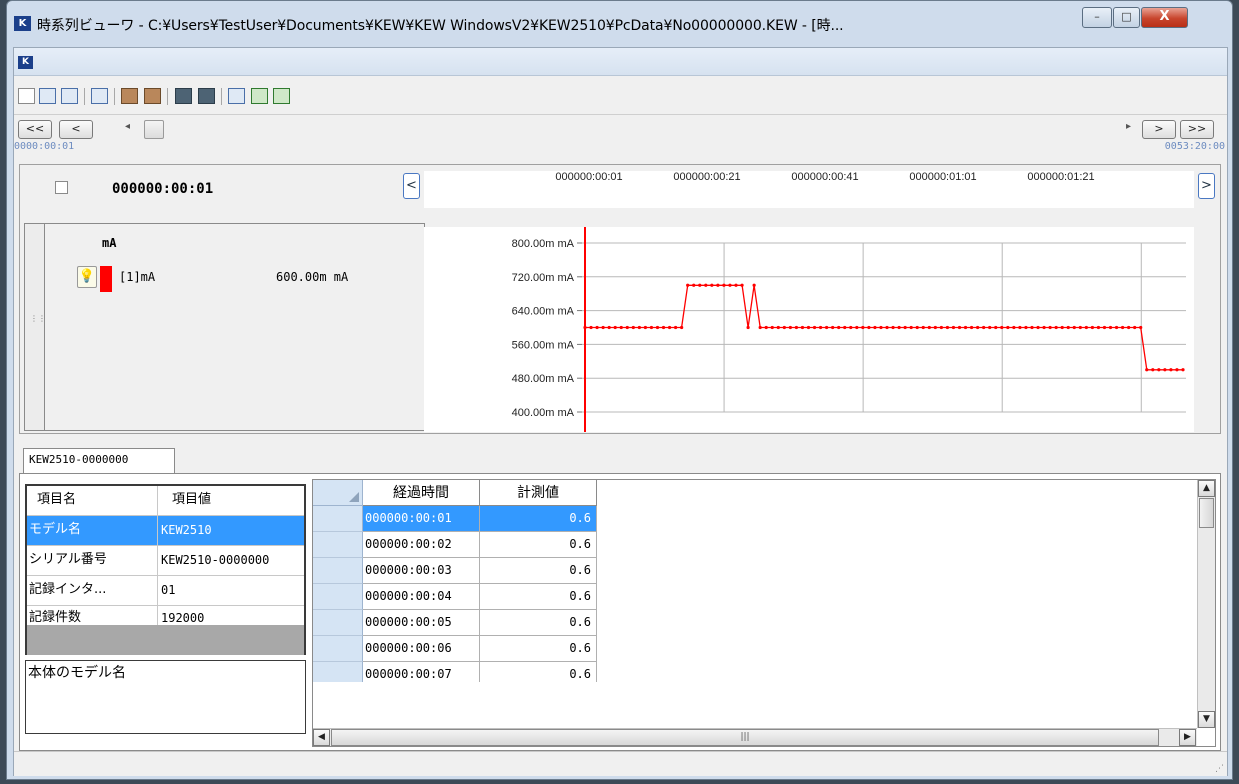 This screenshot has height=784, width=1239. Describe the element at coordinates (421, 493) in the screenshot. I see `grid-header-time: 経過時間` at that location.